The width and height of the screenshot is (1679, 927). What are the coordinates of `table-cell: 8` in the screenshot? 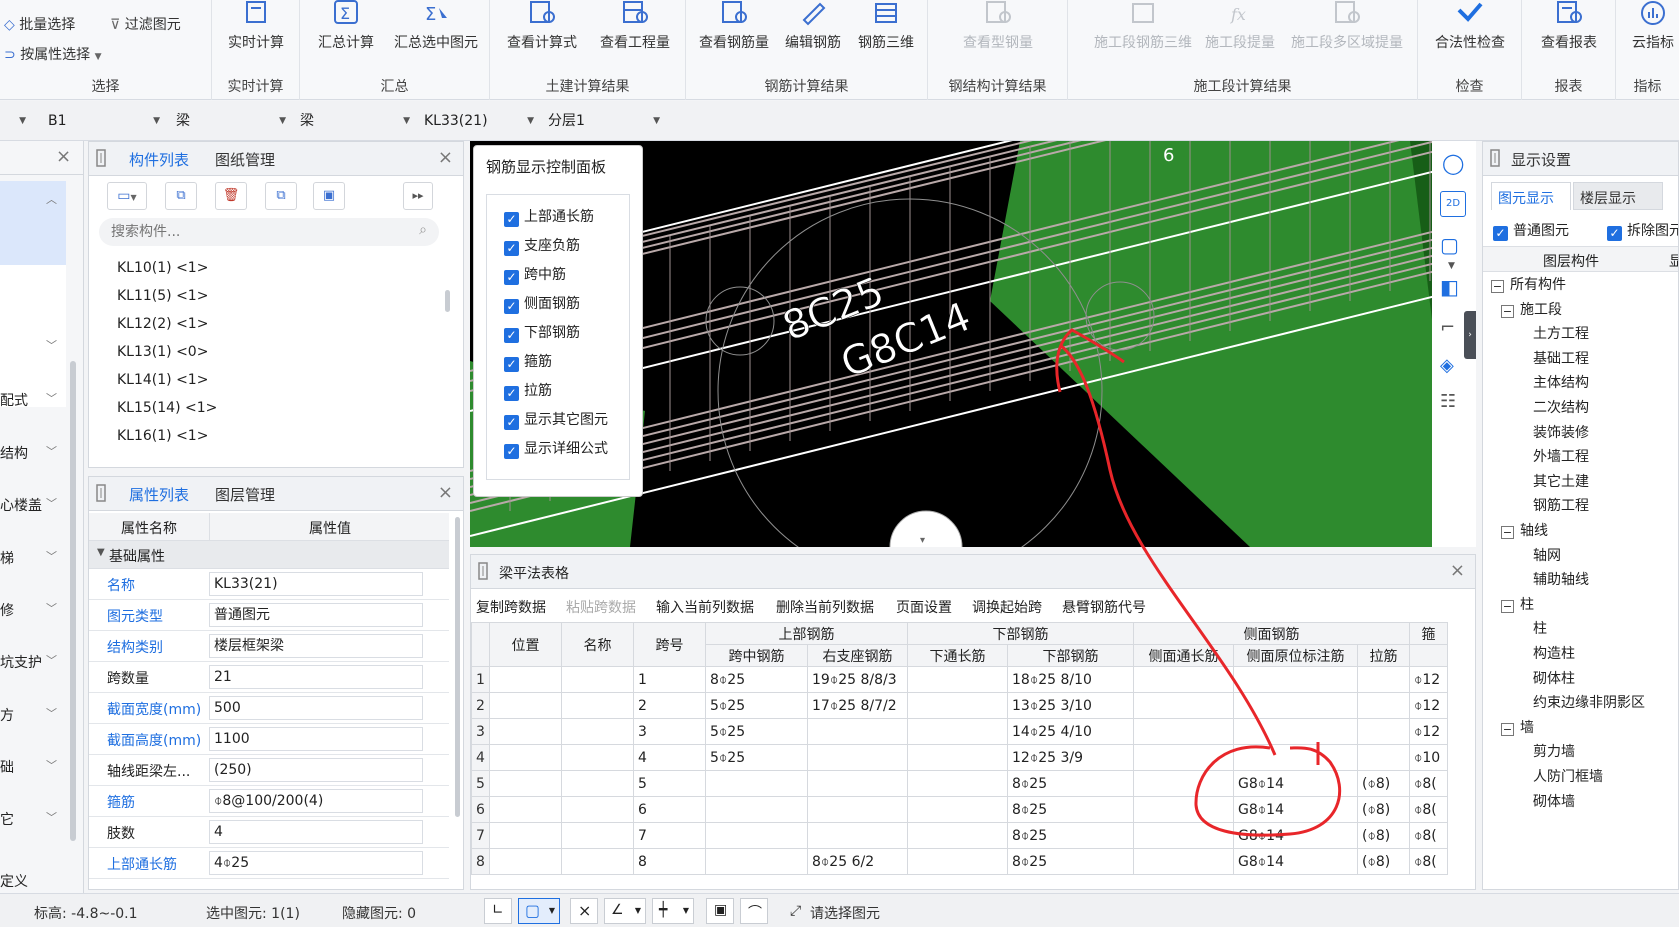 It's located at (669, 861).